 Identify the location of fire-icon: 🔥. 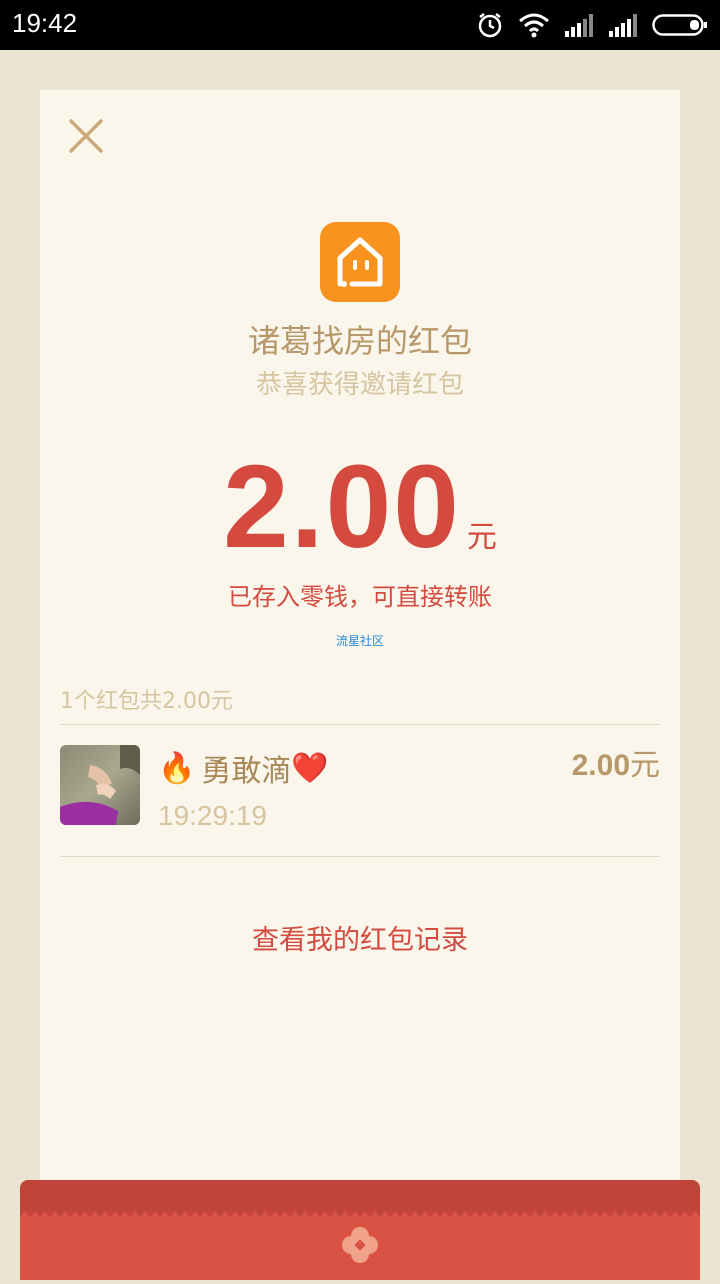
(177, 768).